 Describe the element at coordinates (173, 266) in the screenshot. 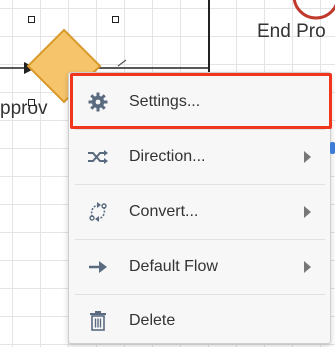

I see `menu-item-default-flow-label: Default Flow` at that location.